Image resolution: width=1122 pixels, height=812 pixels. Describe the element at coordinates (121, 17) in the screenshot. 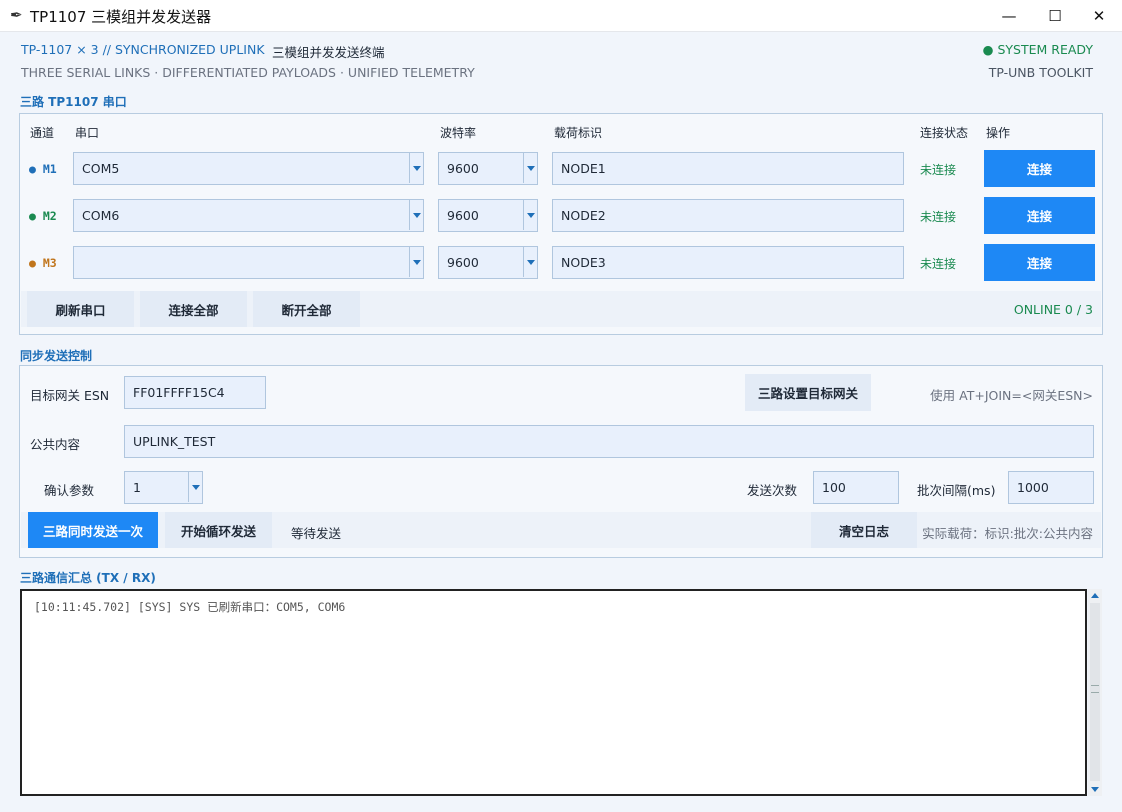

I see `window-title: TP1107 三模组并发发送器` at that location.